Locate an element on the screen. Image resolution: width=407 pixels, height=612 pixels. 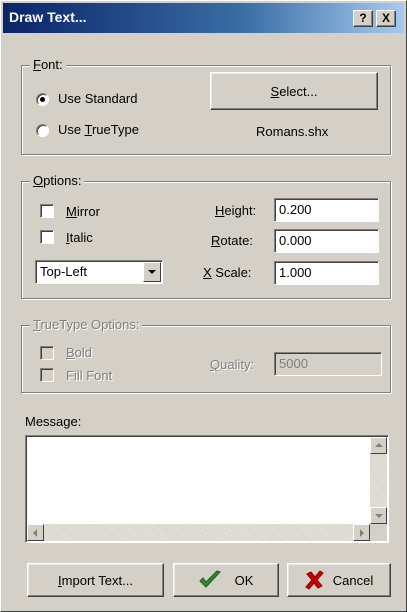
ok-label: OK is located at coordinates (244, 580).